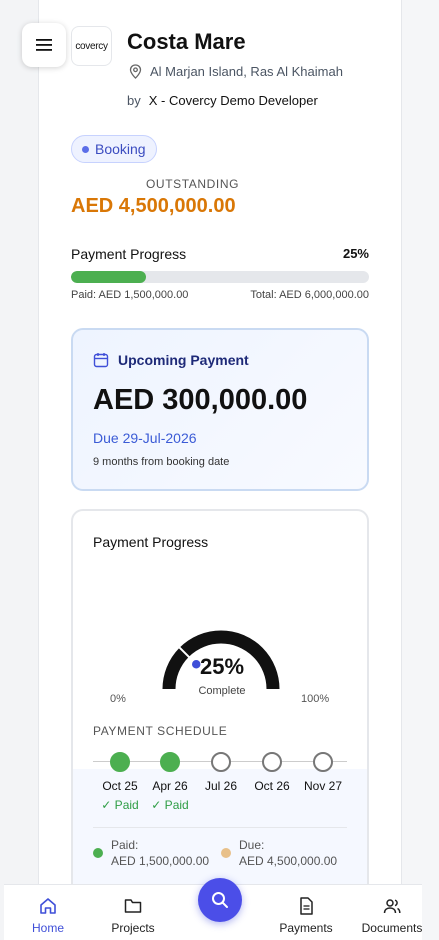 The width and height of the screenshot is (439, 940). What do you see at coordinates (145, 438) in the screenshot?
I see `upcoming-payment-due: Due 29-Jul-2026` at bounding box center [145, 438].